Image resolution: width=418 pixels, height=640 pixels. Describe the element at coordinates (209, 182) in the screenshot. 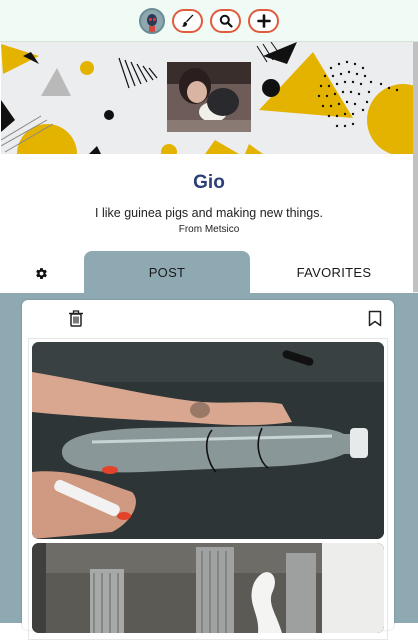

I see `profile-name: Gio` at that location.